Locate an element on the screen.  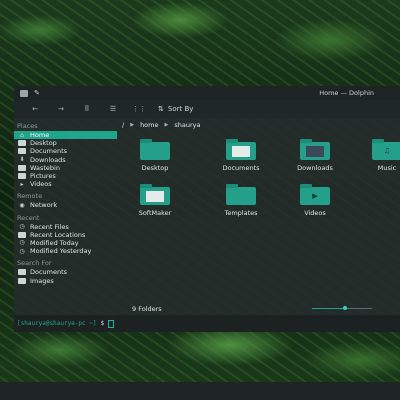
compact-view-button: ☰ is located at coordinates (113, 109).